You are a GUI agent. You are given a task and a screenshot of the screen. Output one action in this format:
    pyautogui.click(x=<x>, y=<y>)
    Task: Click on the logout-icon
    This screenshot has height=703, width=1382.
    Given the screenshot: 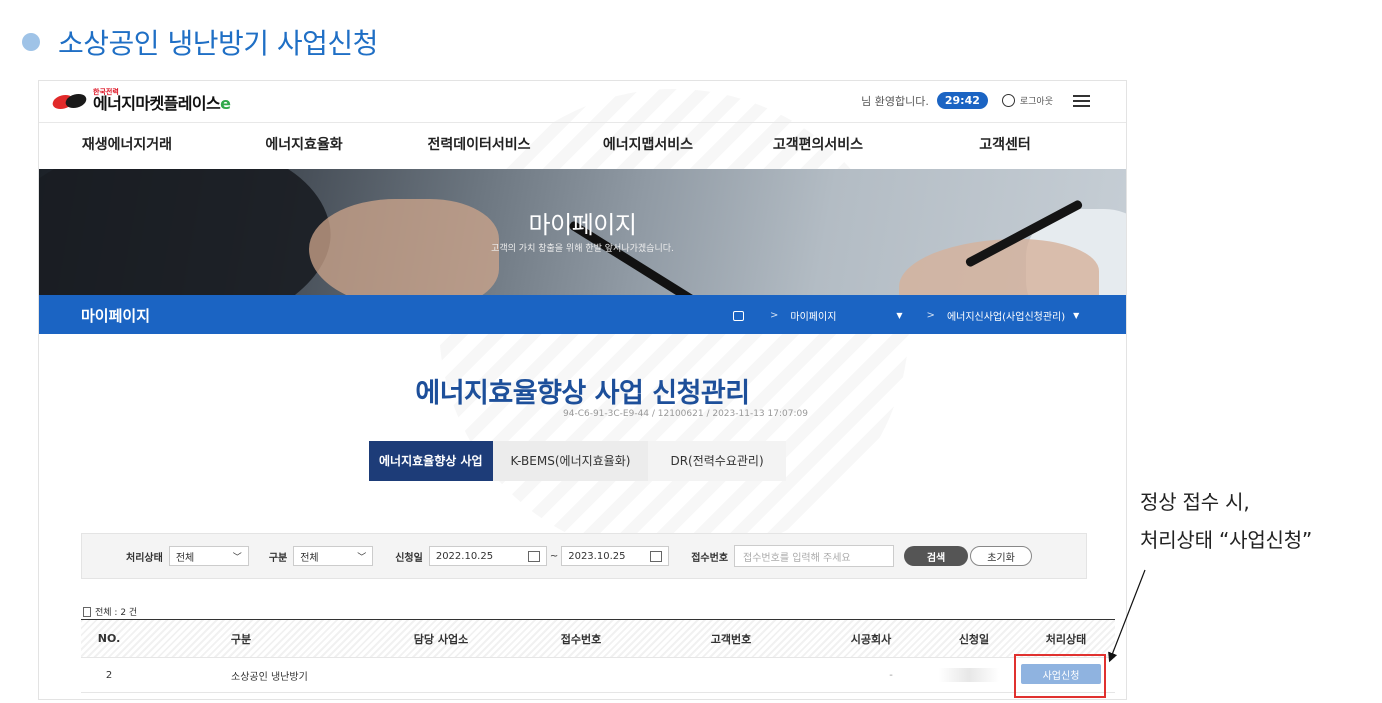 What is the action you would take?
    pyautogui.click(x=1008, y=100)
    